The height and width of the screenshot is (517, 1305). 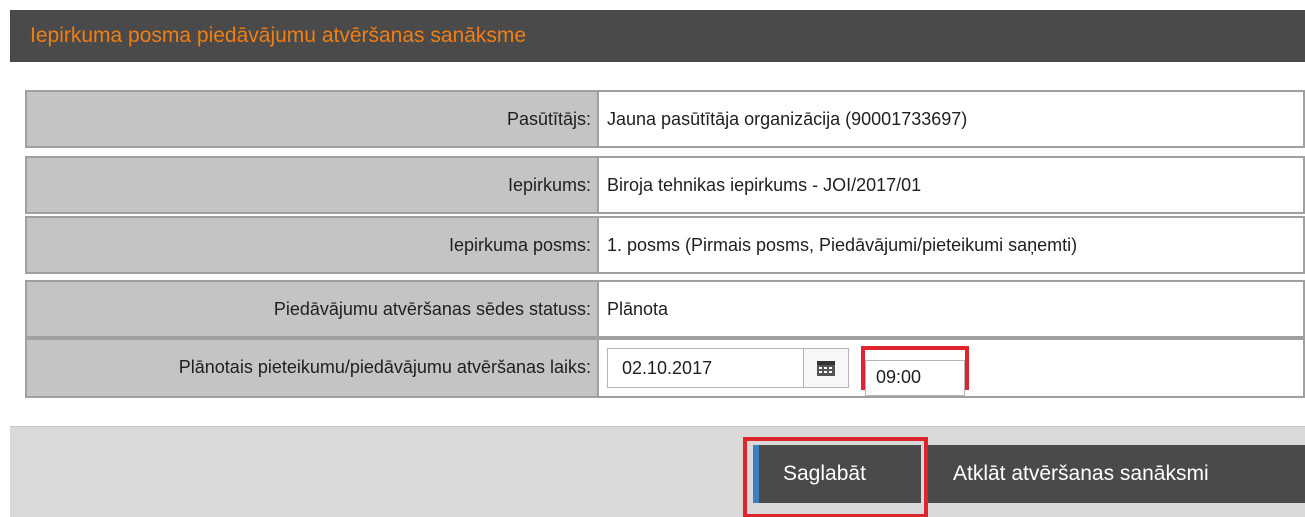 I want to click on date-input, so click(x=706, y=368).